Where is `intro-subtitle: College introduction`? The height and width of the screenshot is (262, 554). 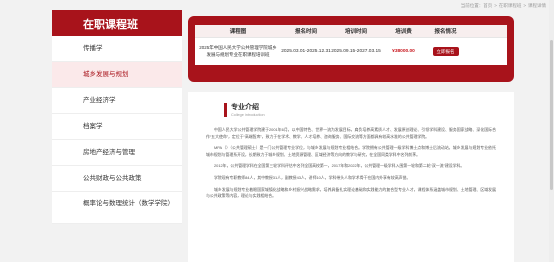 intro-subtitle: College introduction is located at coordinates (248, 115).